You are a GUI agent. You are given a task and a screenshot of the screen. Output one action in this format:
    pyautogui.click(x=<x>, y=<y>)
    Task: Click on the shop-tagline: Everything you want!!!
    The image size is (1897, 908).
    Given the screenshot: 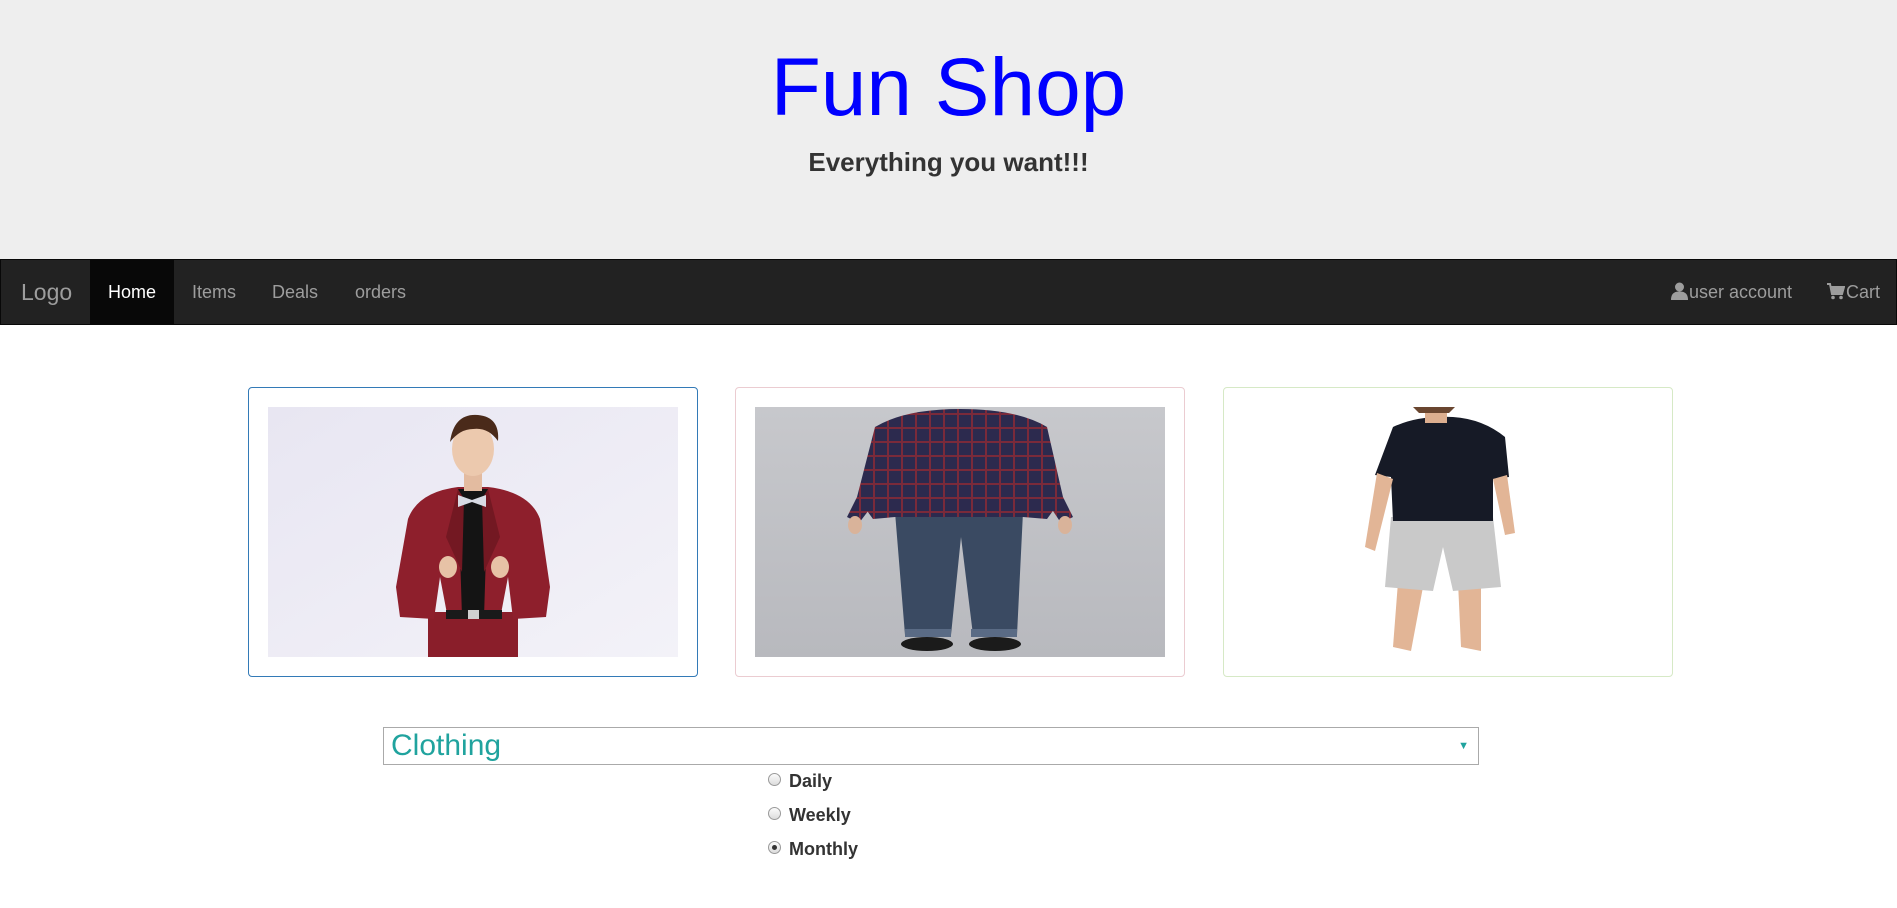 What is the action you would take?
    pyautogui.click(x=948, y=162)
    